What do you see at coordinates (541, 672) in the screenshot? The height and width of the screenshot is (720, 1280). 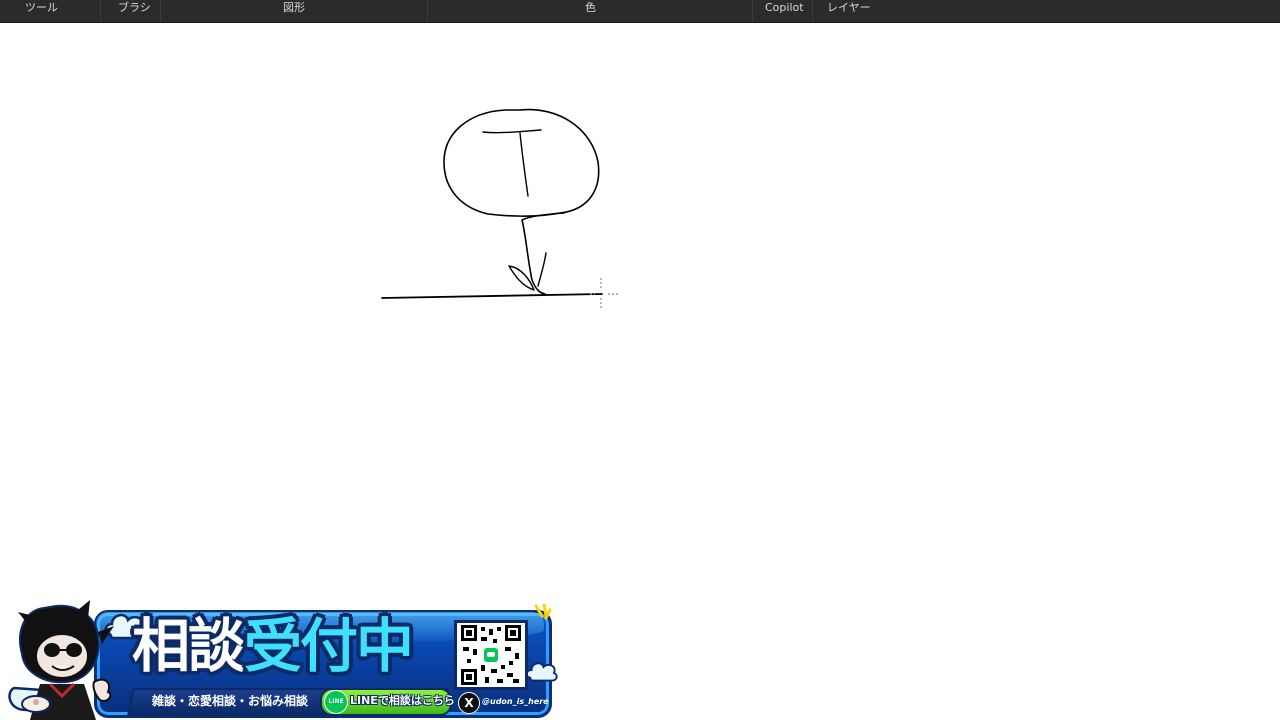 I see `cloud-icon` at bounding box center [541, 672].